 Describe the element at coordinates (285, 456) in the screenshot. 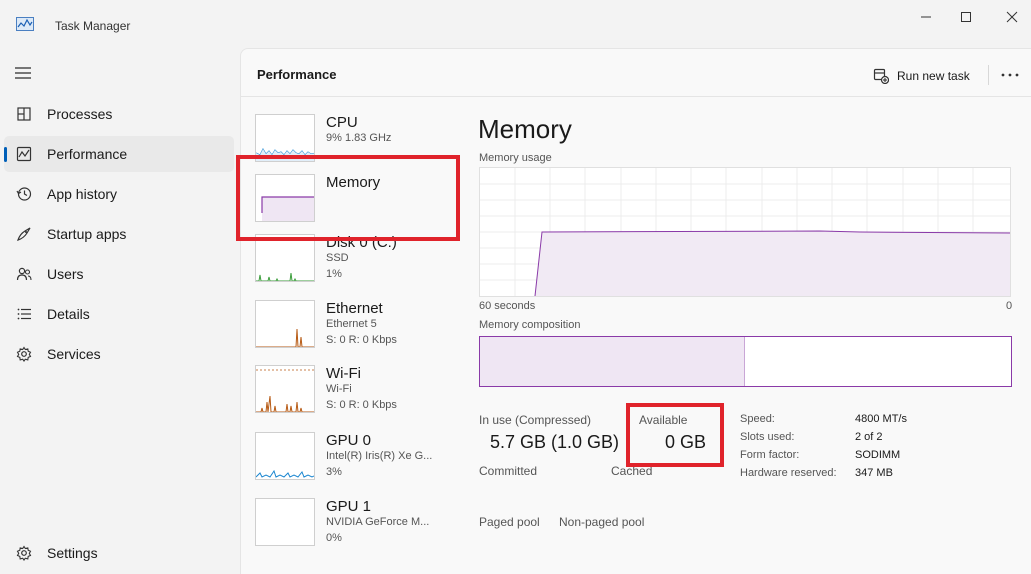

I see `gpu0-thumbnail-graph` at that location.